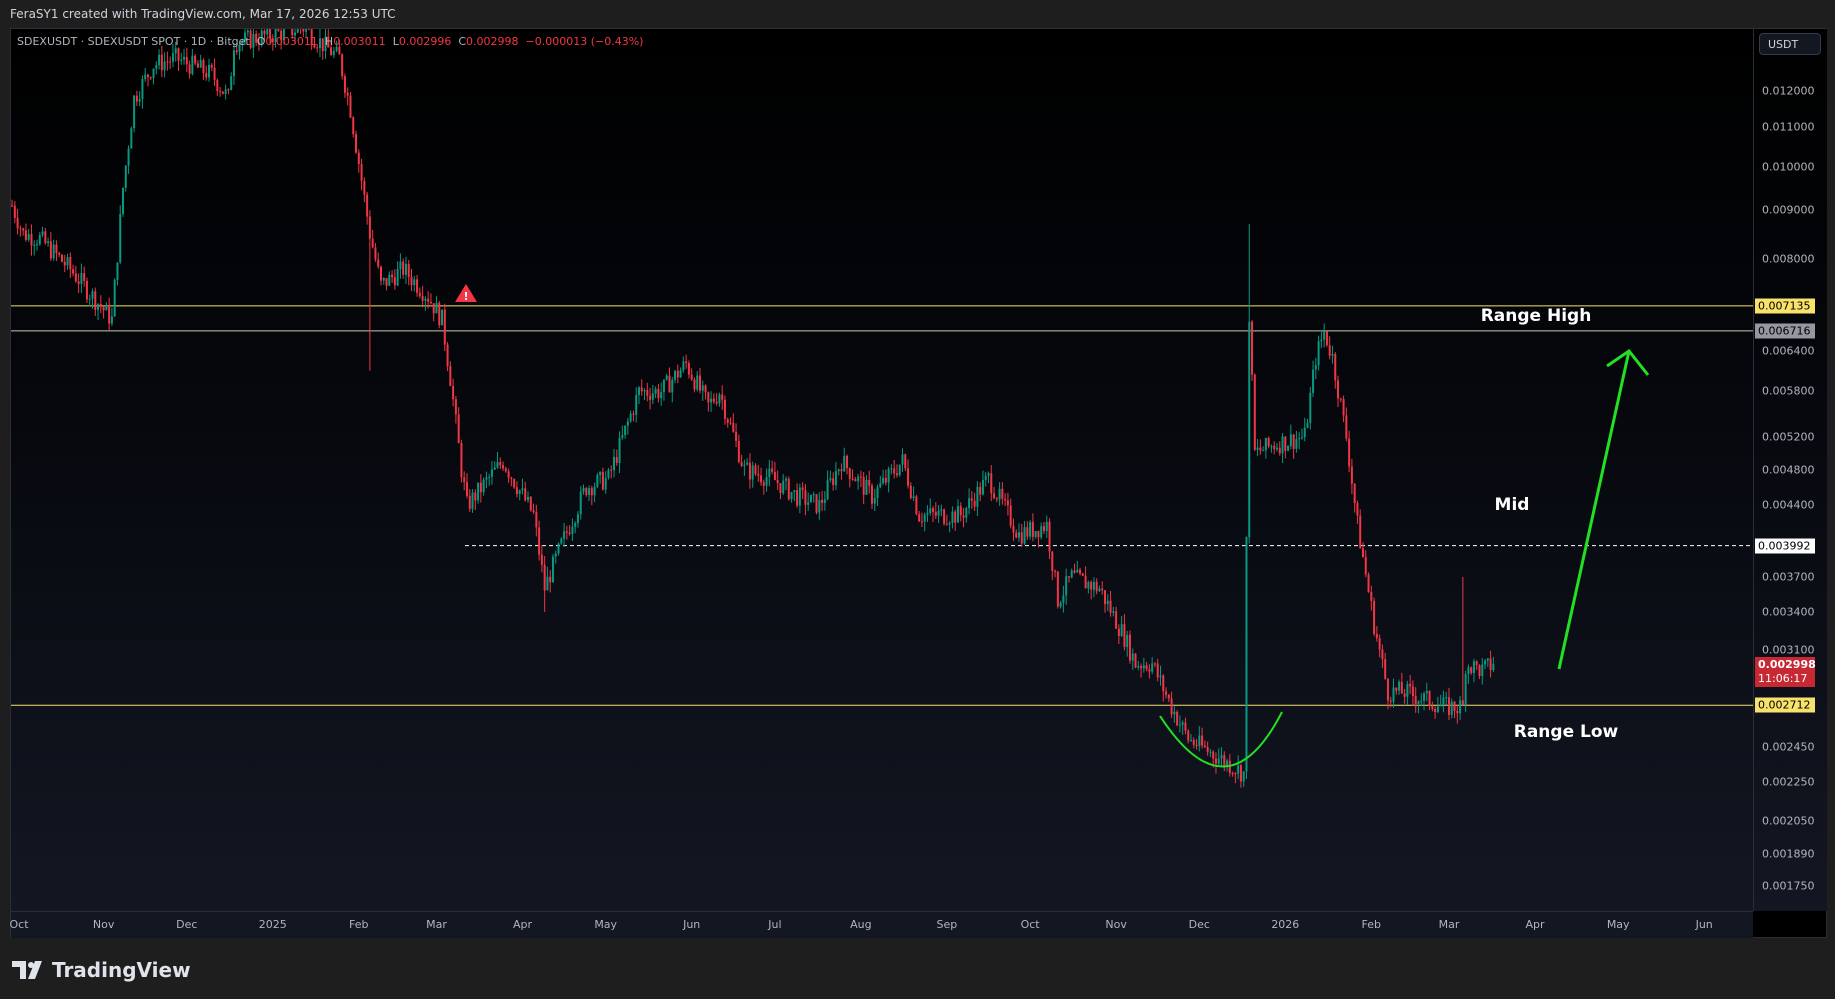 This screenshot has width=1835, height=999. What do you see at coordinates (1788, 127) in the screenshot?
I see `price-tick: 0.011000` at bounding box center [1788, 127].